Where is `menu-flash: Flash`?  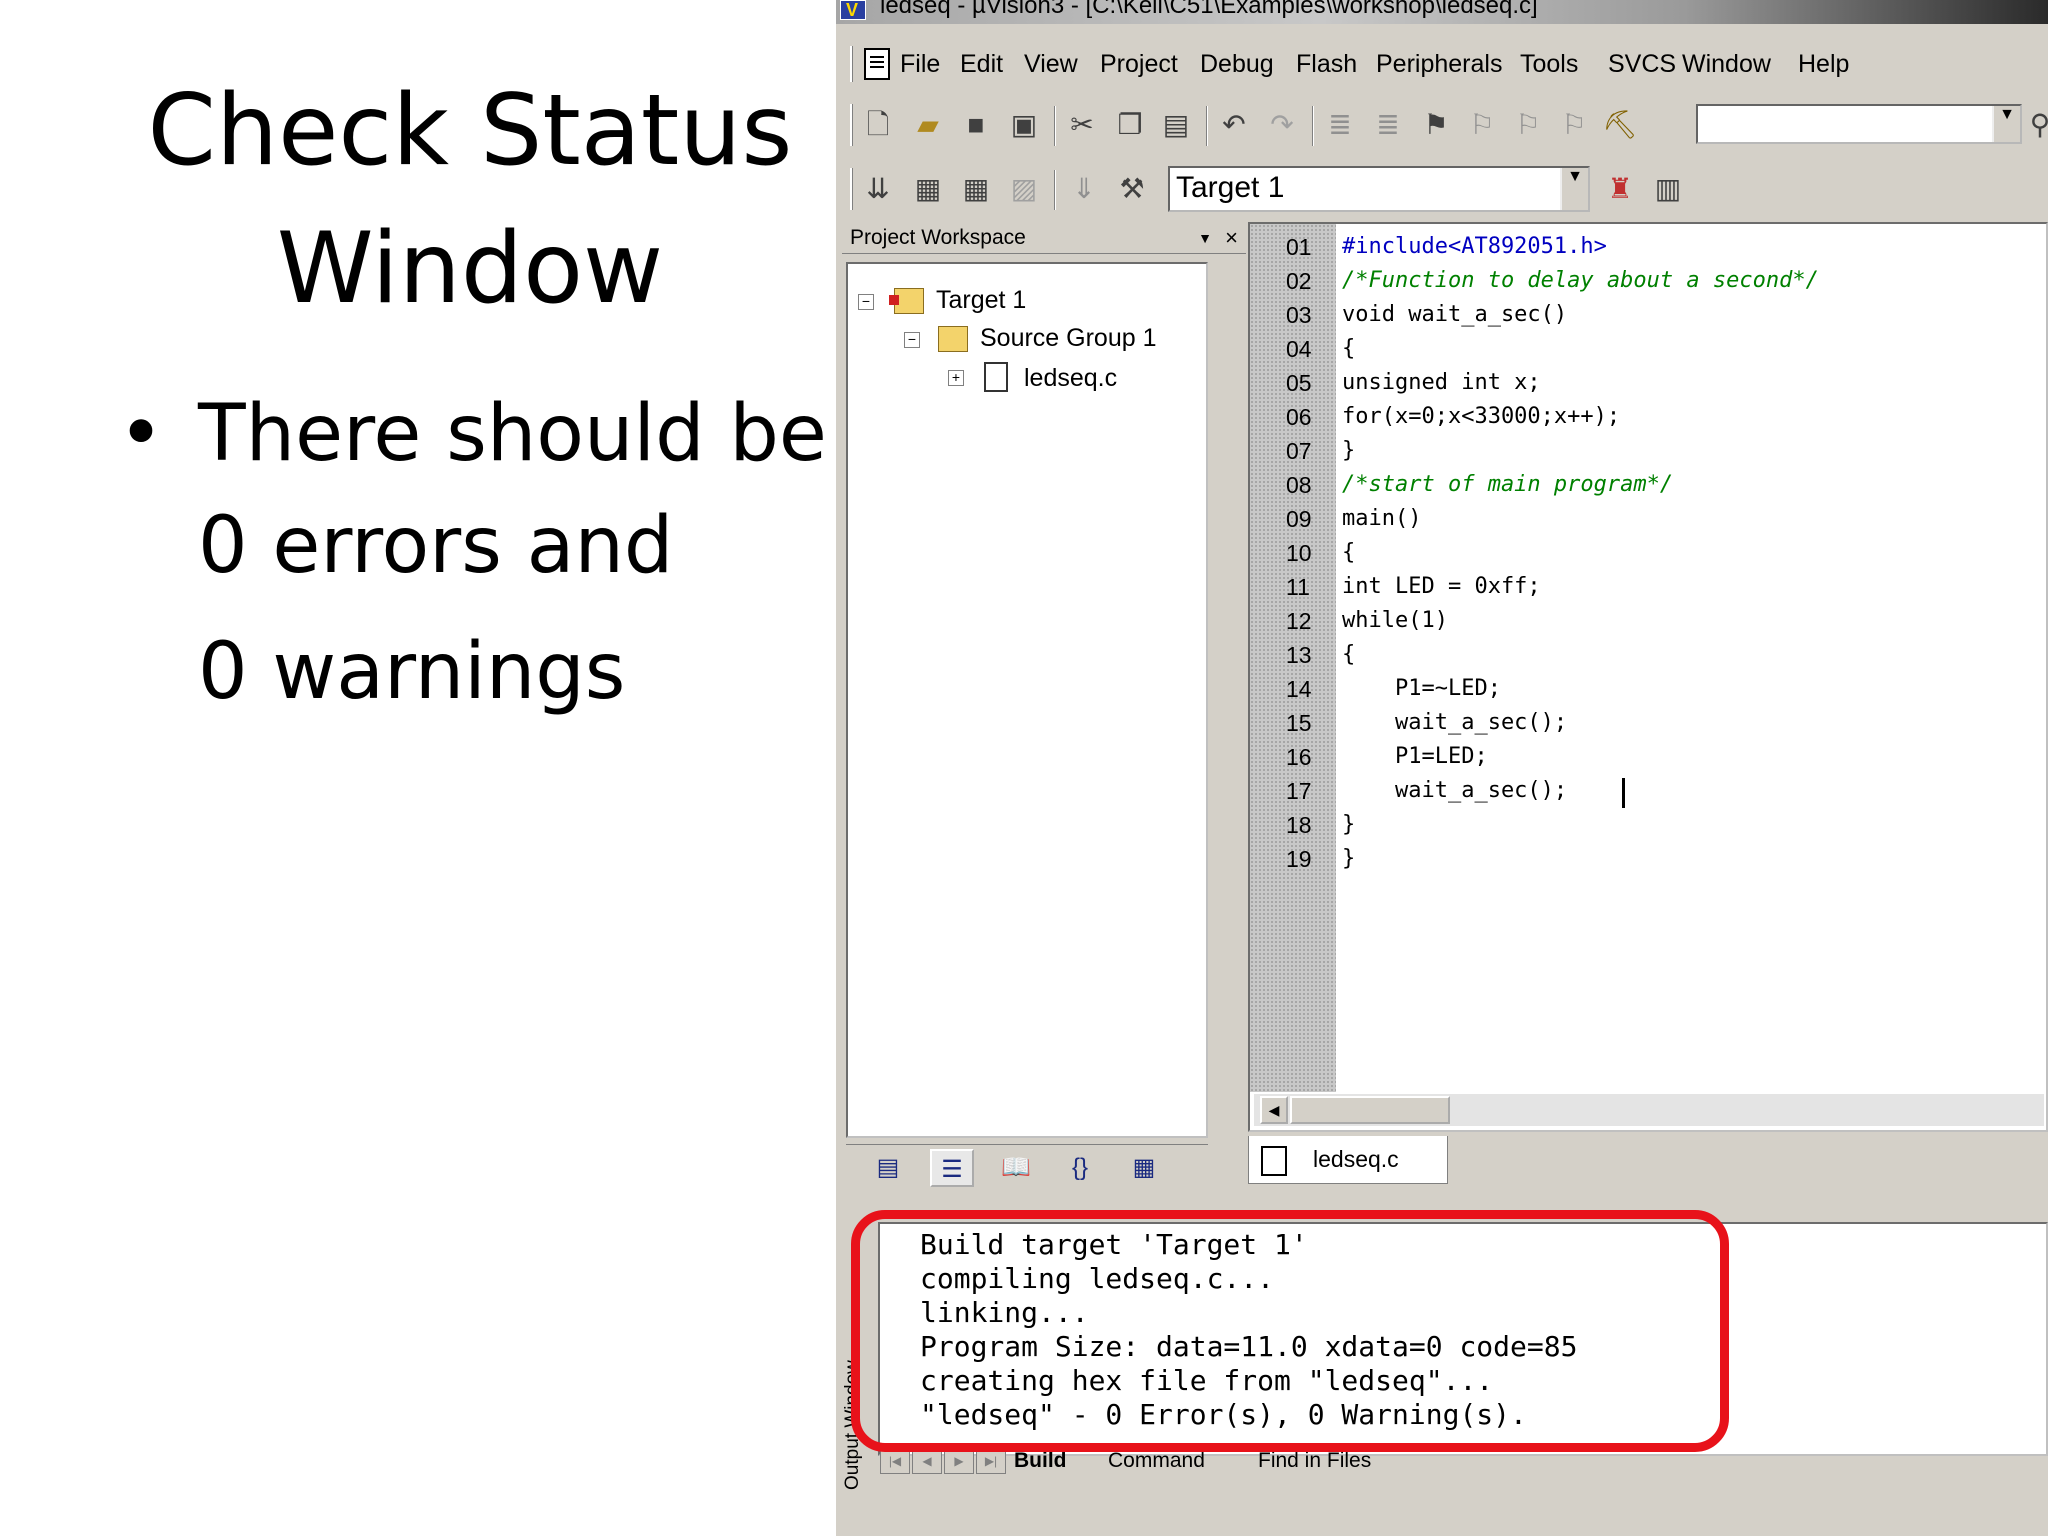 menu-flash: Flash is located at coordinates (1326, 64).